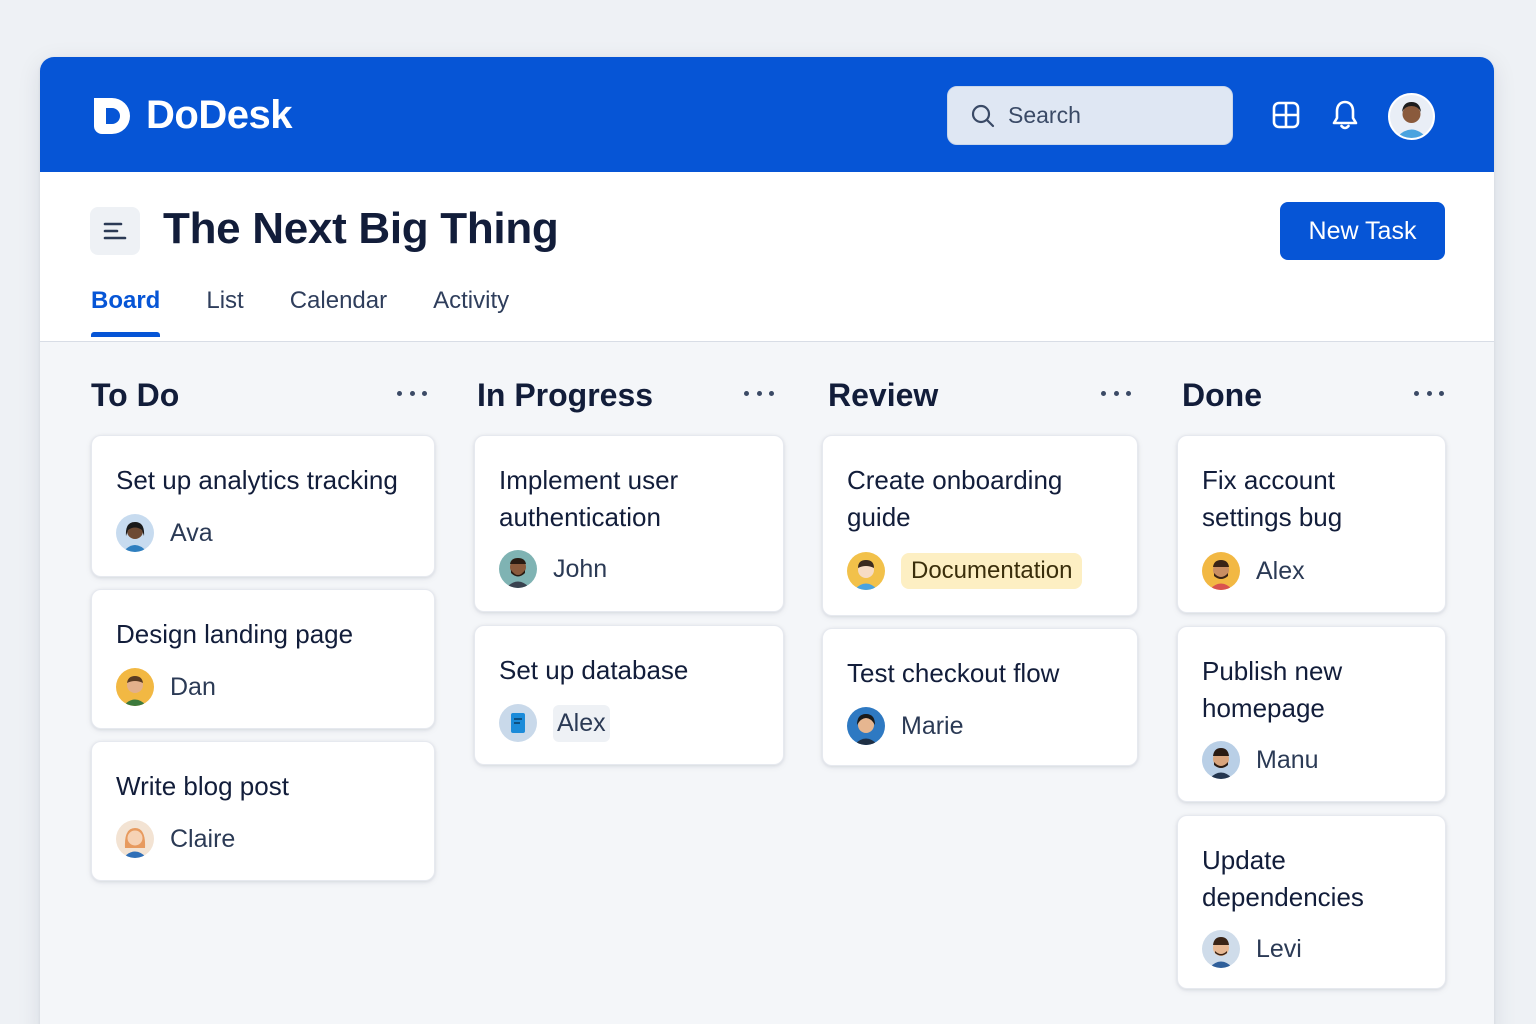 The width and height of the screenshot is (1536, 1024). I want to click on task-card: Design landing page Dan, so click(263, 659).